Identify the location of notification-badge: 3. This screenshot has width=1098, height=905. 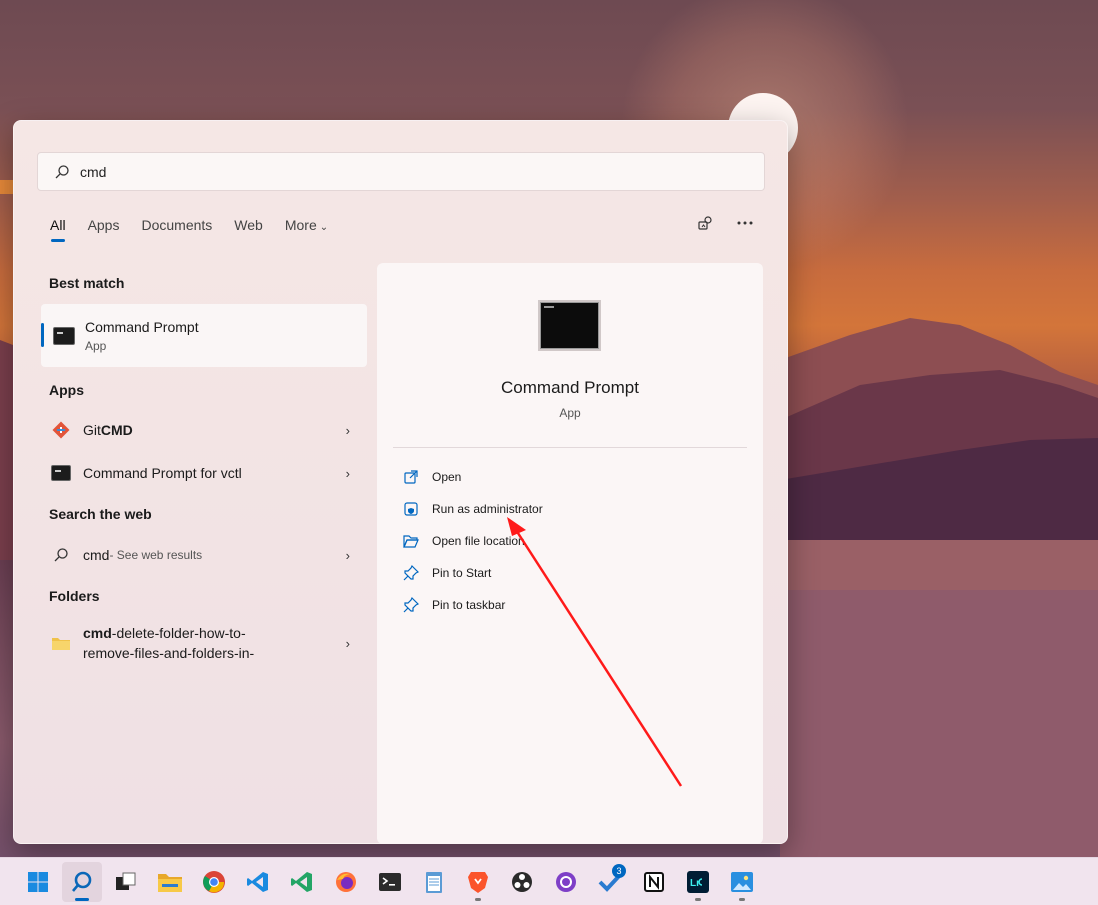
(619, 870).